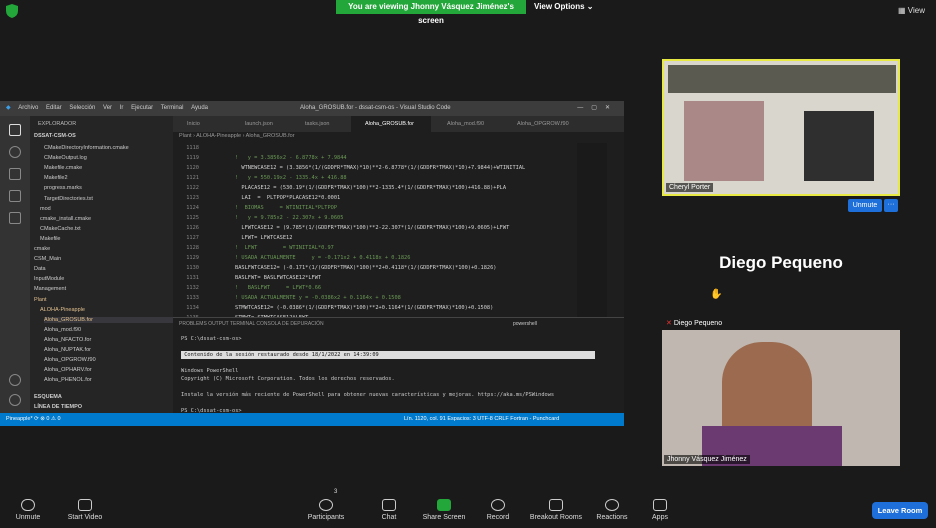 This screenshot has height=528, width=936. What do you see at coordinates (113, 319) in the screenshot?
I see `sidebar-item: Aloha_GROSUB.for` at bounding box center [113, 319].